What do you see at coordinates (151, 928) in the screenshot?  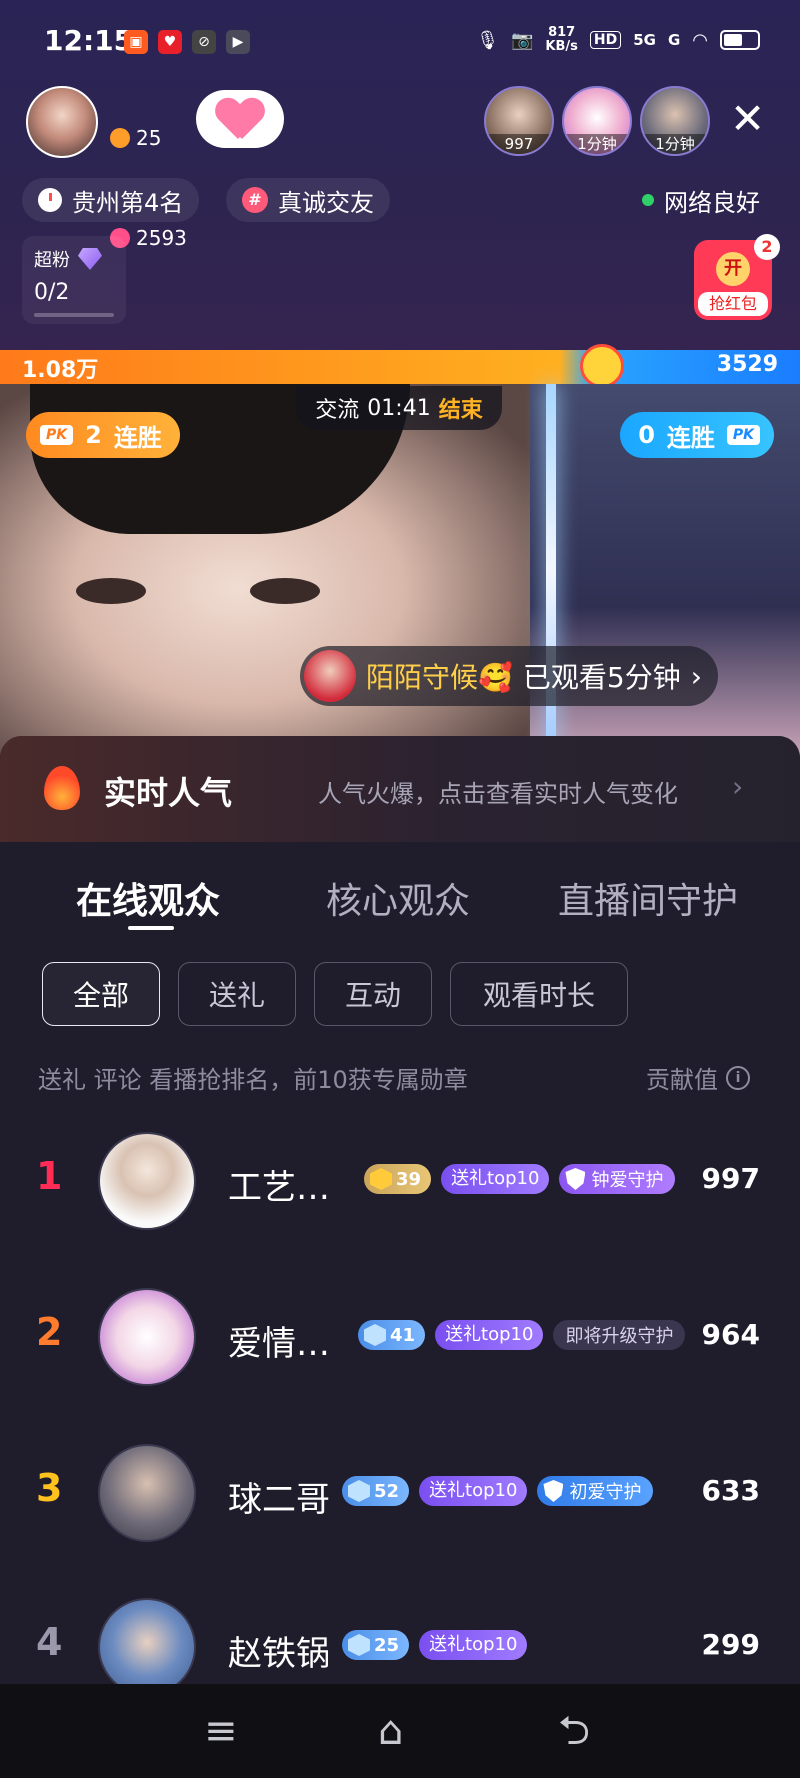 I see `active-tab-indicator` at bounding box center [151, 928].